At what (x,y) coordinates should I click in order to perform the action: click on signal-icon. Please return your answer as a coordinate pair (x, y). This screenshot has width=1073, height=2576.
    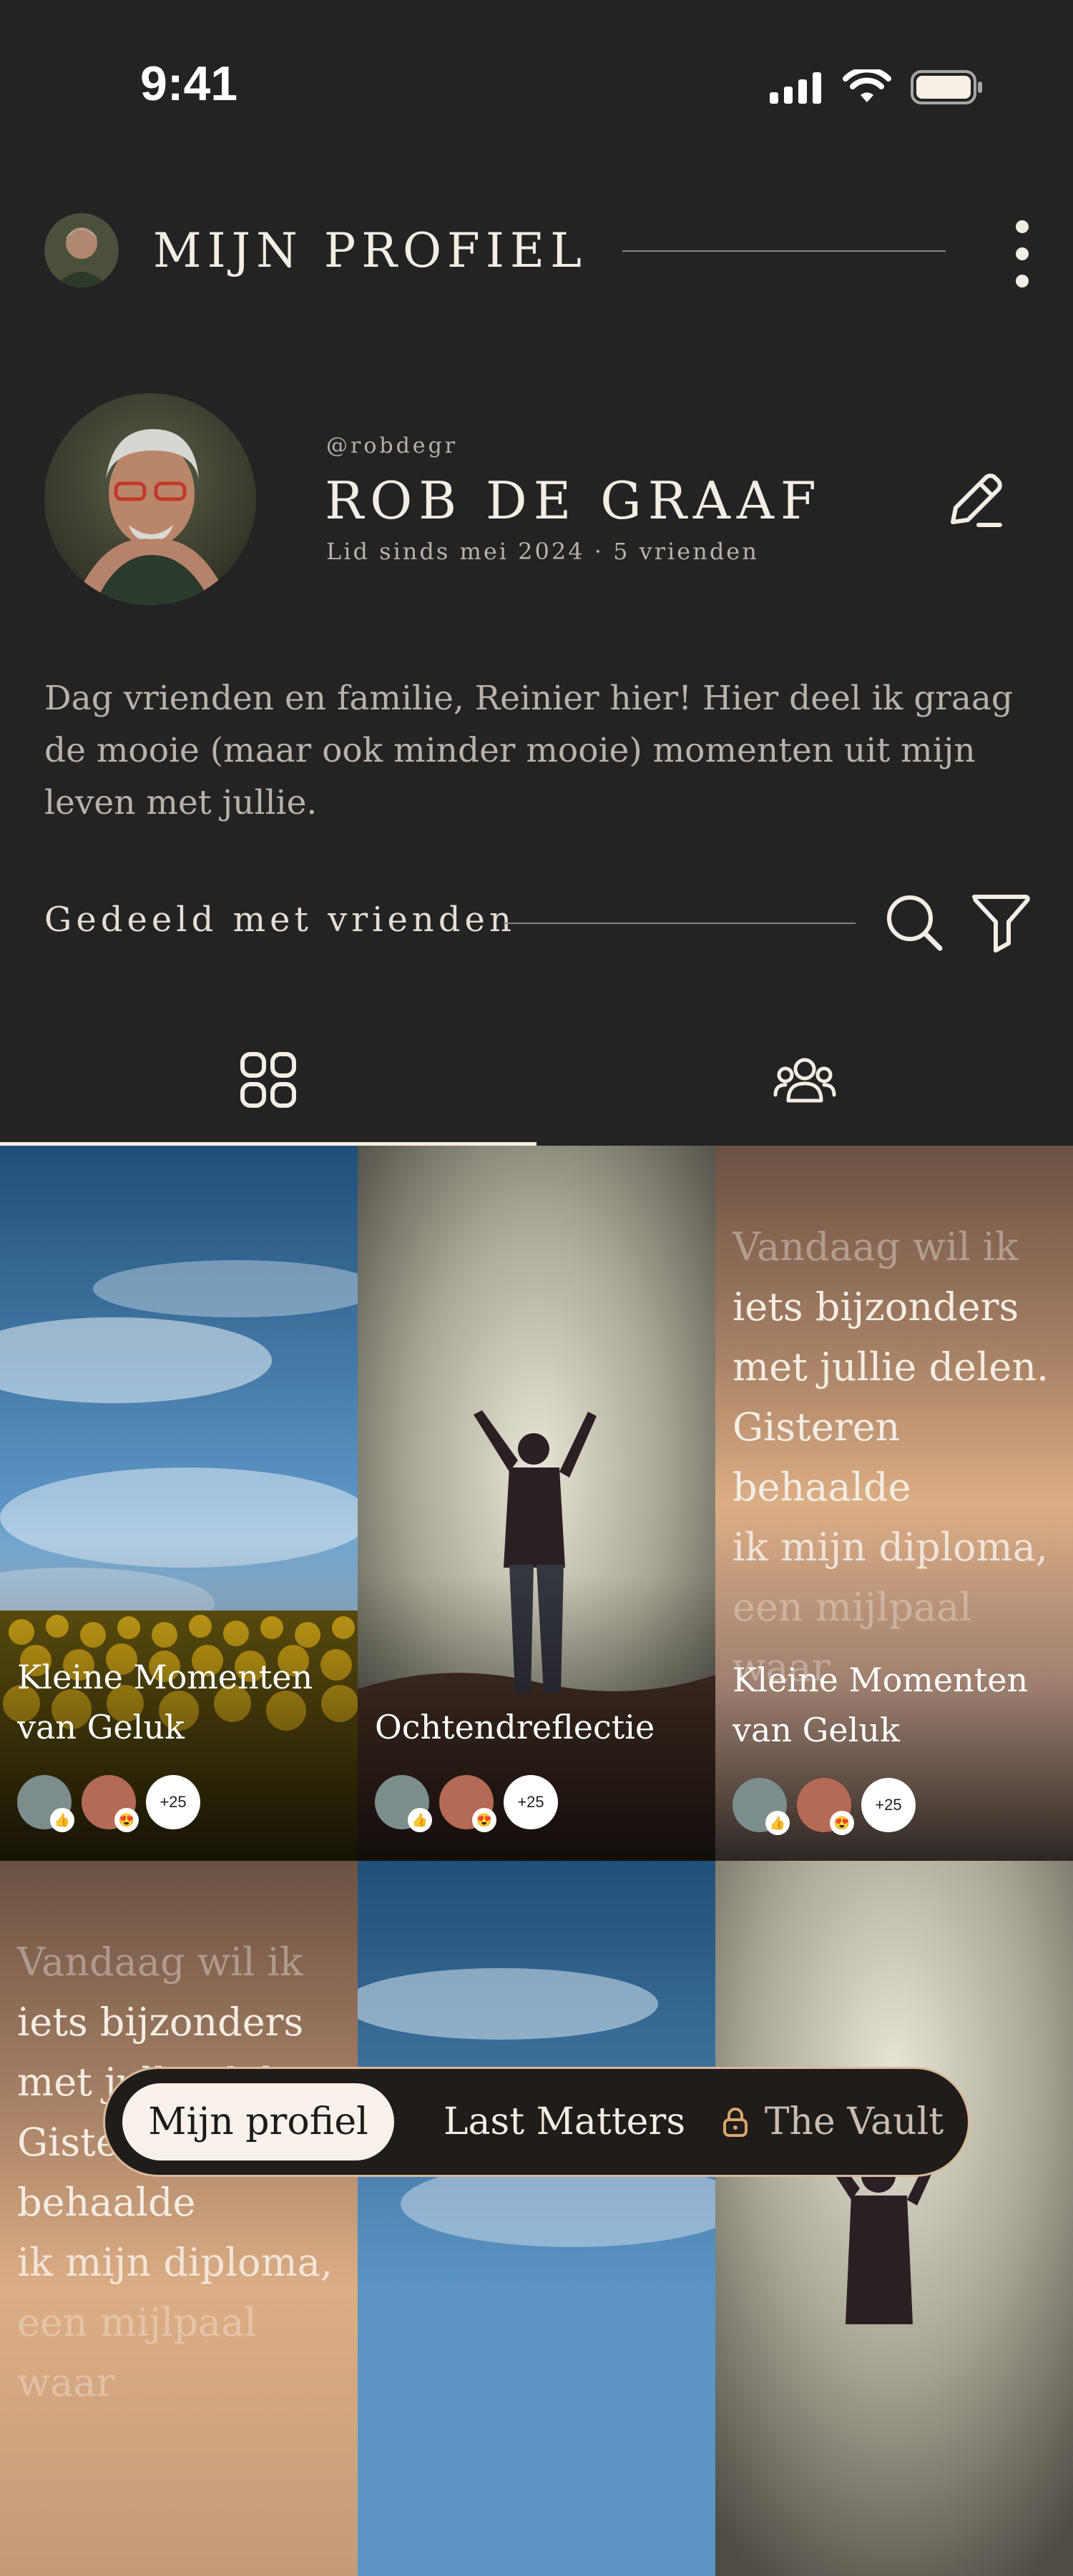
    Looking at the image, I should click on (796, 88).